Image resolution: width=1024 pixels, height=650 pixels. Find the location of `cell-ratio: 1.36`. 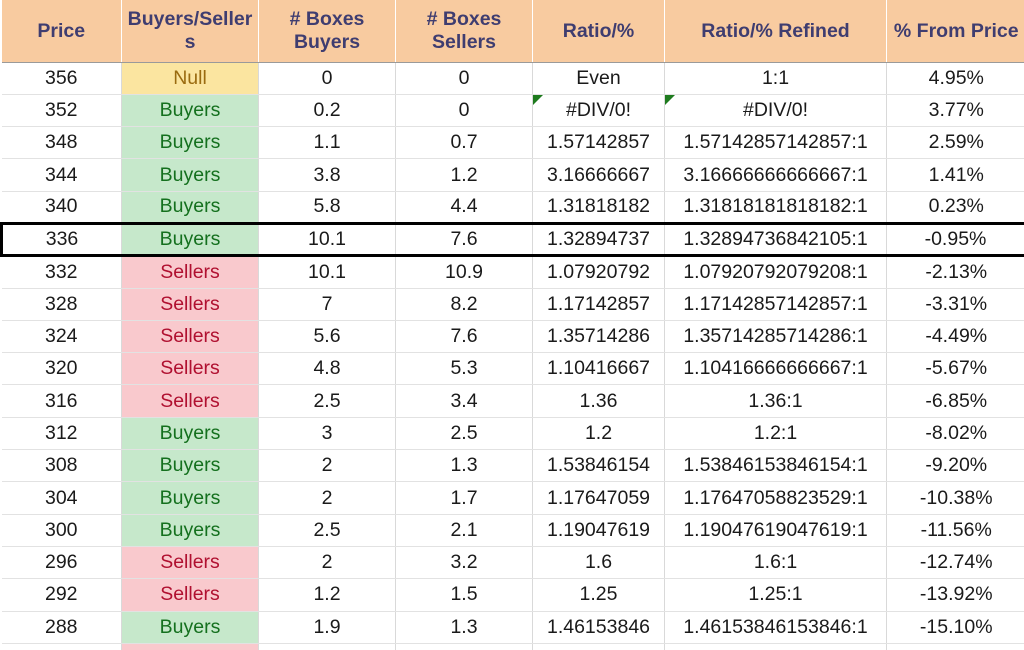

cell-ratio: 1.36 is located at coordinates (598, 401).